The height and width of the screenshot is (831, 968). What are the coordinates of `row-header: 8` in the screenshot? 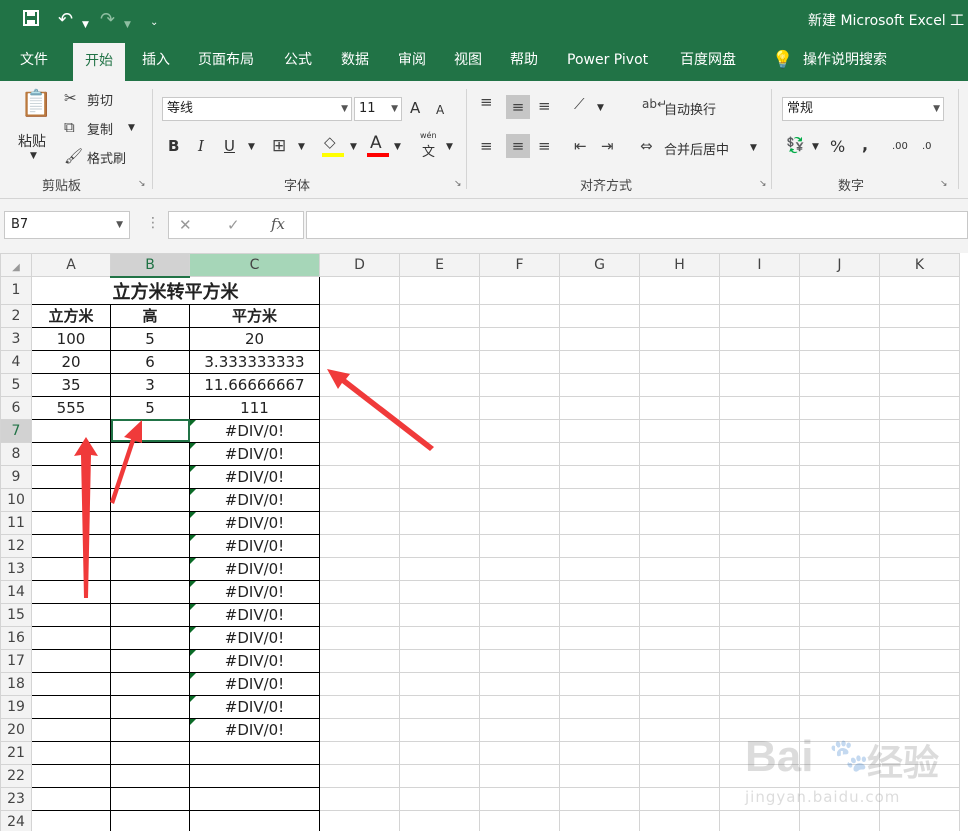 It's located at (16, 453).